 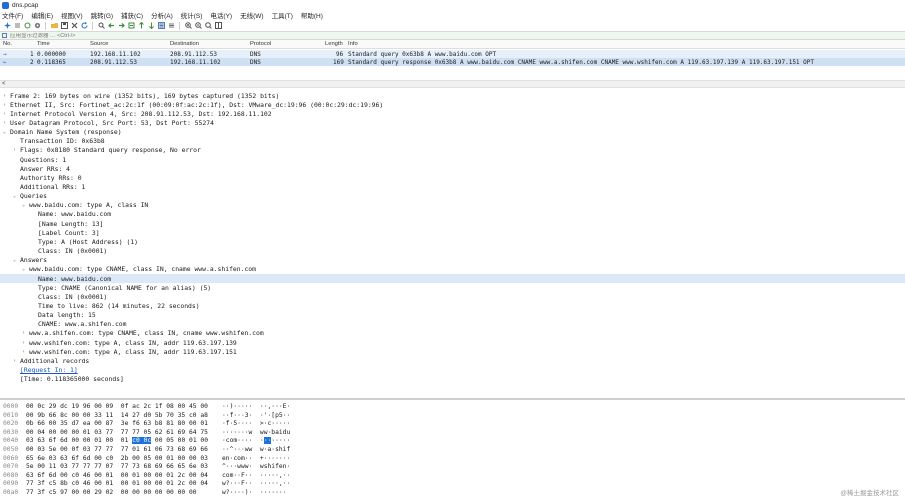 I want to click on stop-capture-icon, so click(x=17, y=26).